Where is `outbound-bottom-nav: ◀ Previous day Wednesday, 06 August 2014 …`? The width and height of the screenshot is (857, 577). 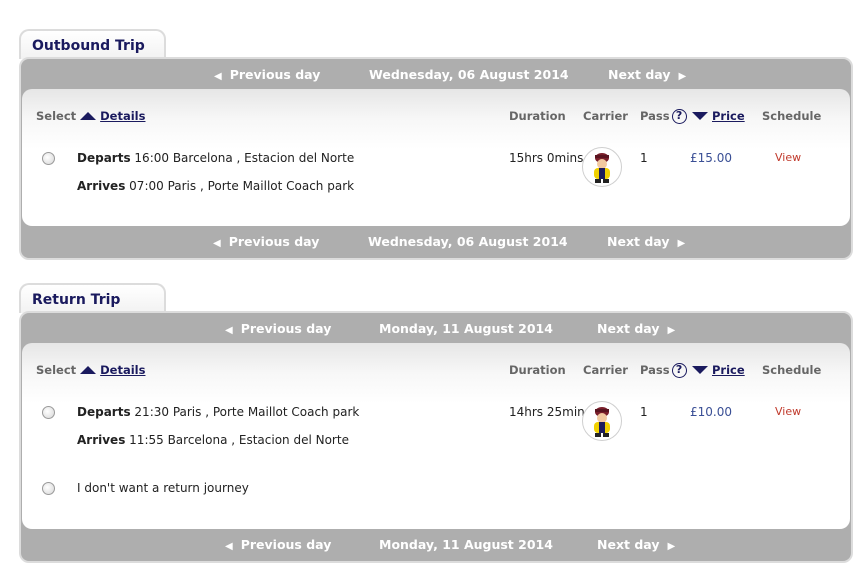
outbound-bottom-nav: ◀ Previous day Wednesday, 06 August 2014 … is located at coordinates (436, 241).